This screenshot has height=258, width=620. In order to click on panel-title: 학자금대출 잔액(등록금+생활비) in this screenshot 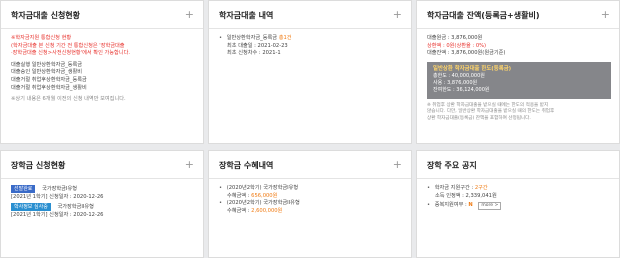, I will do `click(483, 15)`.